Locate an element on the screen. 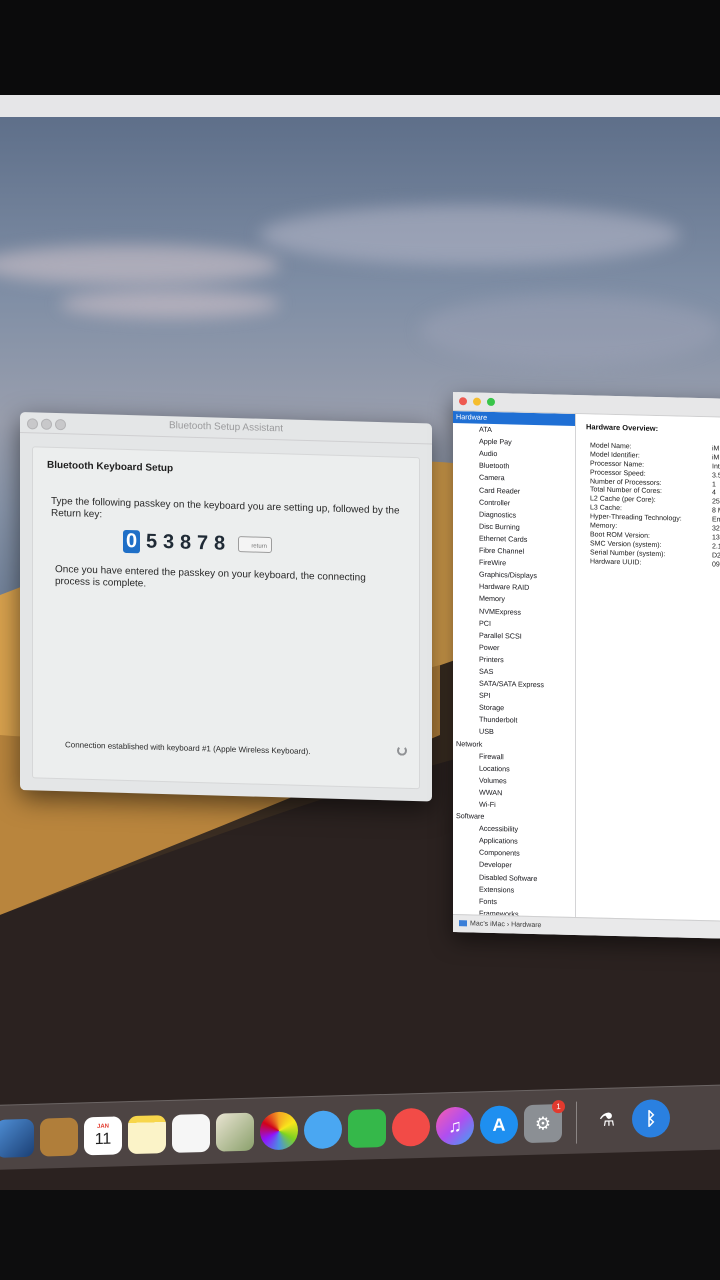  overview-title: Hardware Overview: is located at coordinates (622, 428).